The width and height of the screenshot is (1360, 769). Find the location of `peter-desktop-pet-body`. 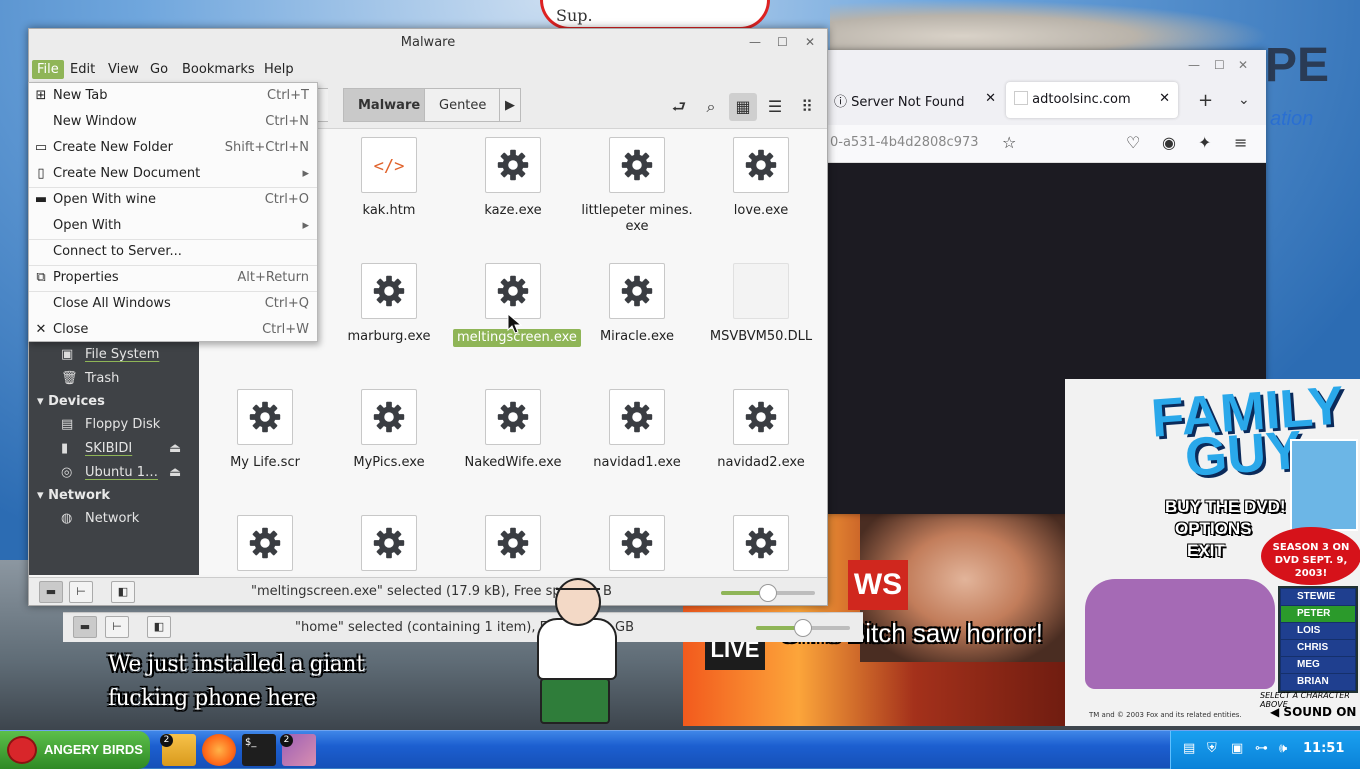

peter-desktop-pet-body is located at coordinates (577, 649).